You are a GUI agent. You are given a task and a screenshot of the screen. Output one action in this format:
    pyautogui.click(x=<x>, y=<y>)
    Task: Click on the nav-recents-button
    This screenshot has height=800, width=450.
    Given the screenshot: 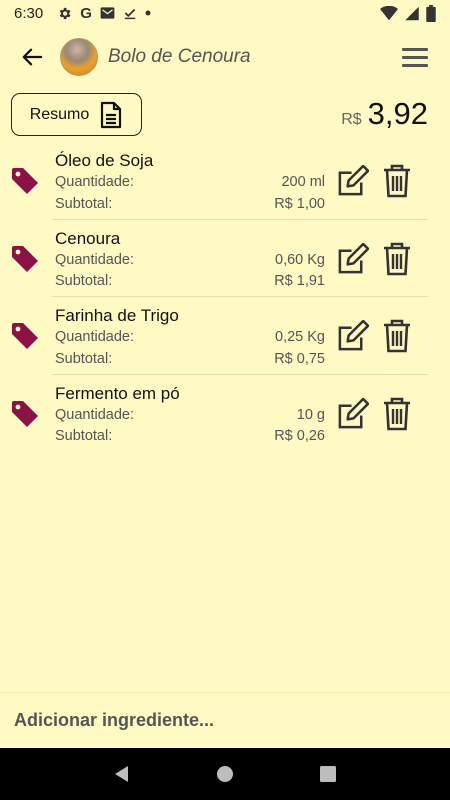 What is the action you would take?
    pyautogui.click(x=328, y=774)
    